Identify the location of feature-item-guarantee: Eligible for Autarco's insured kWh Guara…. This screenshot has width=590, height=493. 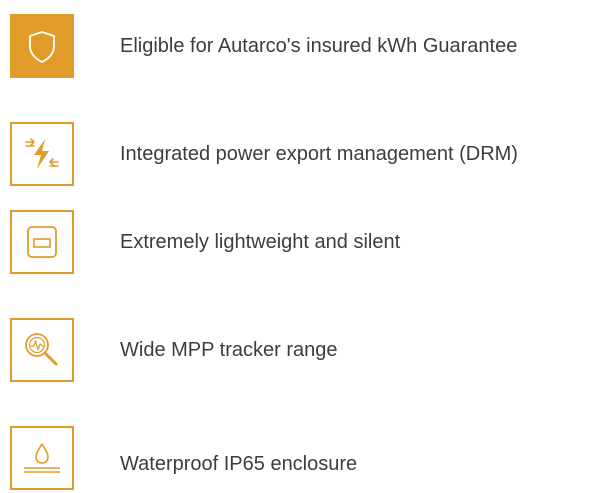
(300, 46).